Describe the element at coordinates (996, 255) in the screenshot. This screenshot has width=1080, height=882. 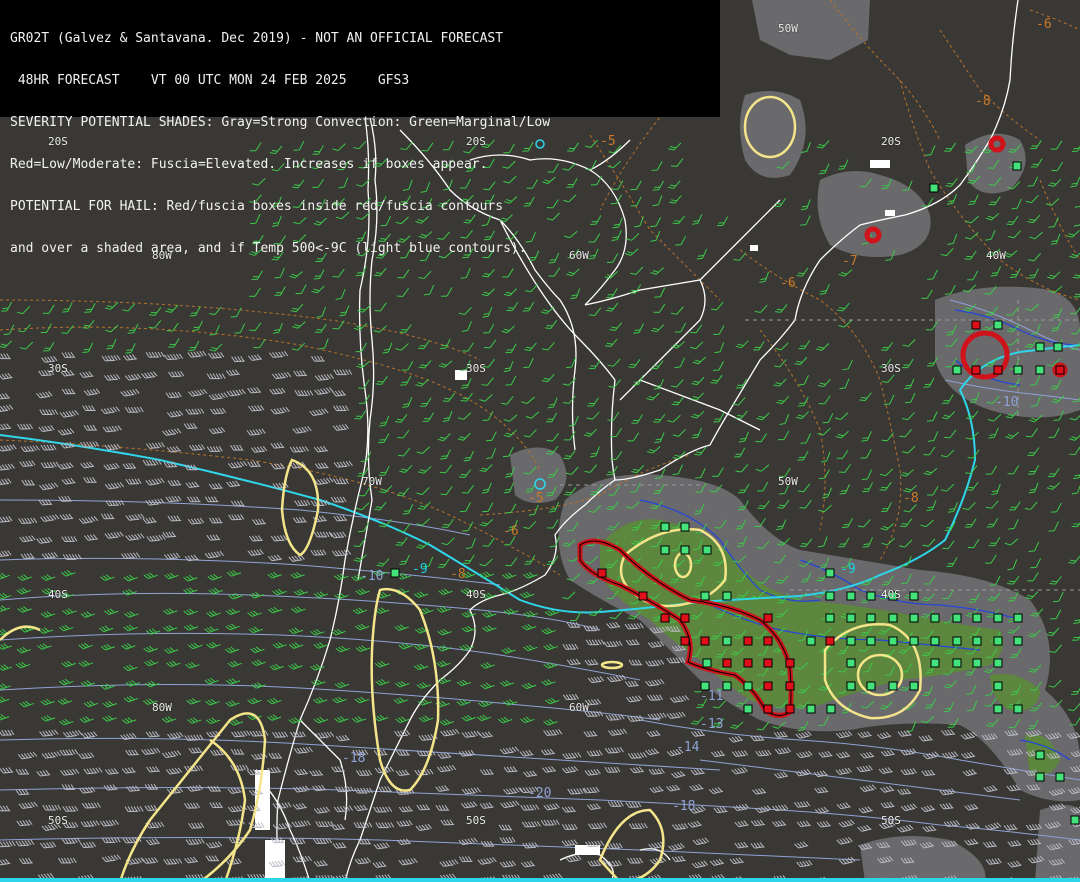
I see `grid-label-40w-upper: 40W` at that location.